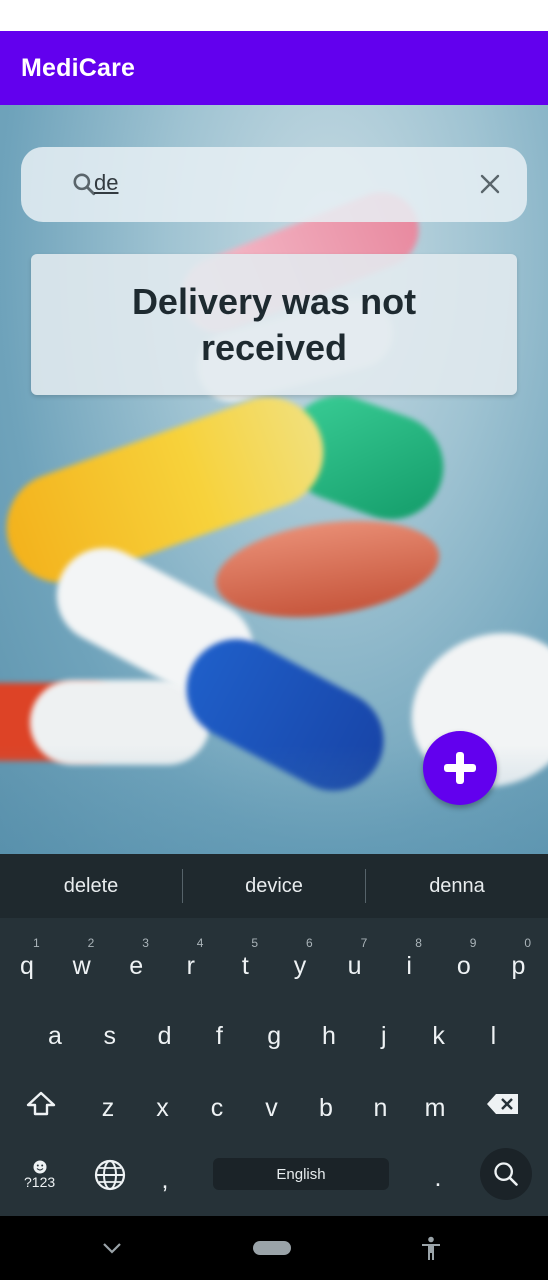 The image size is (548, 1280). Describe the element at coordinates (200, 943) in the screenshot. I see `key-number-hint: 4` at that location.